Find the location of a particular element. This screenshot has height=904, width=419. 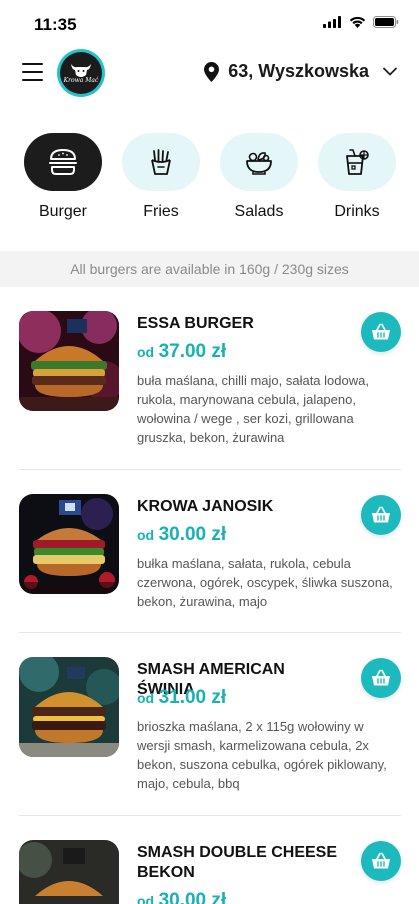

location-pin-icon is located at coordinates (212, 71).